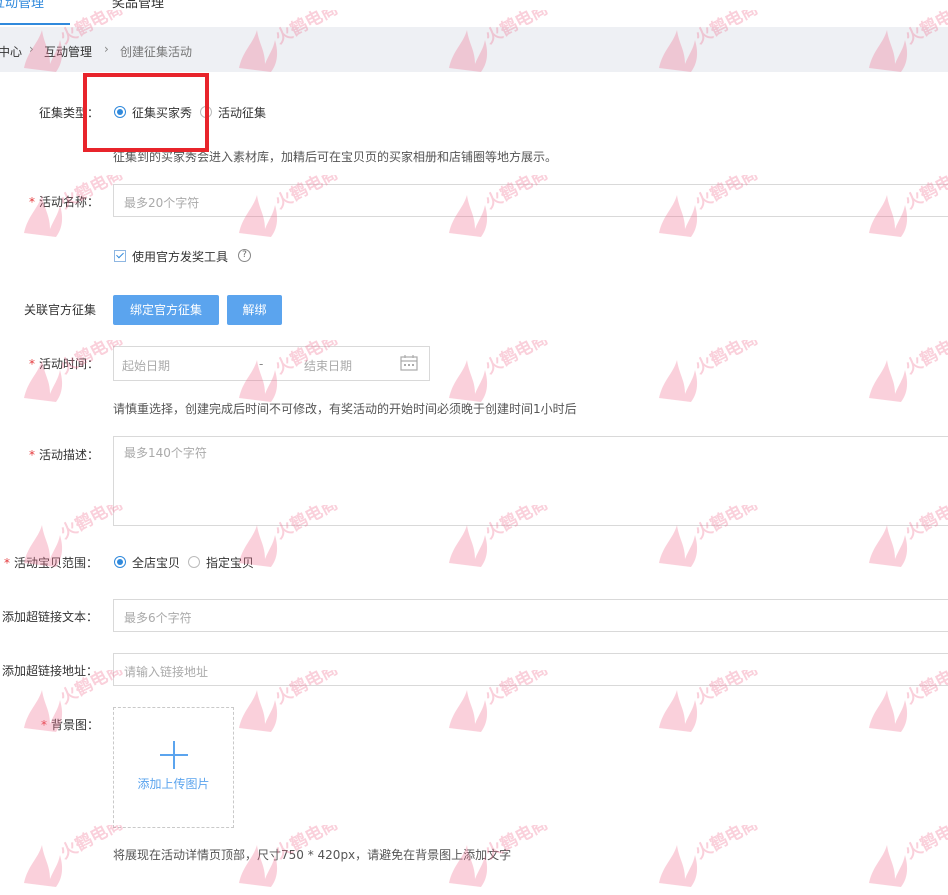 The image size is (948, 895). I want to click on date-range-picker: 起始日期 - 结束日期, so click(271, 363).